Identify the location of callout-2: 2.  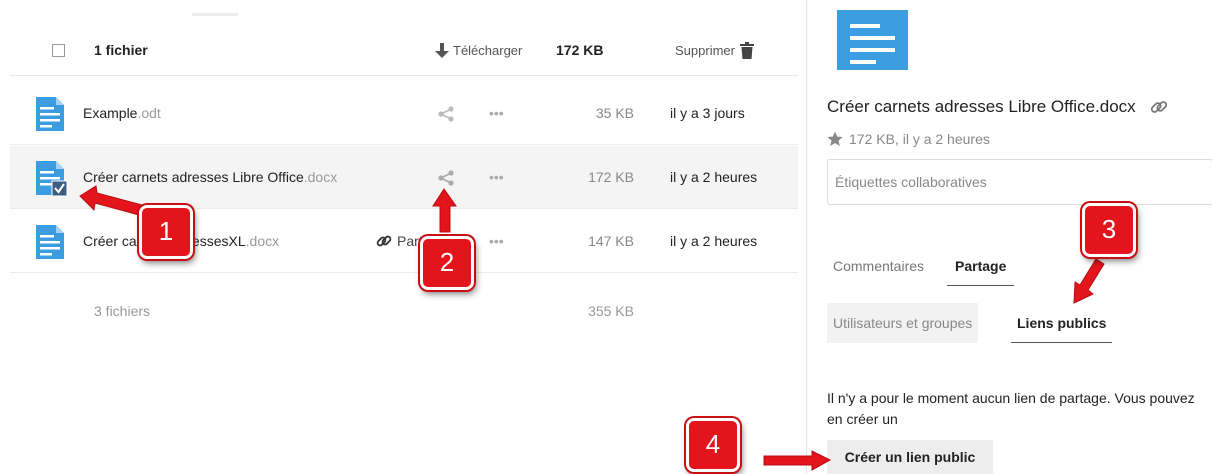
(447, 263).